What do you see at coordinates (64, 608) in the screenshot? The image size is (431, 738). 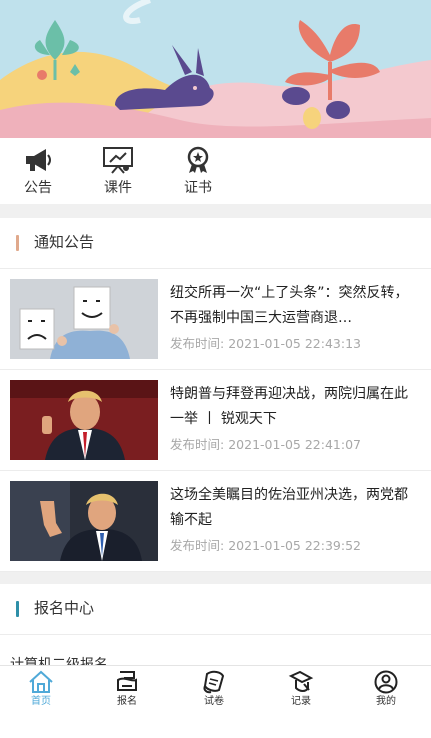 I see `section-title: 报名中心` at bounding box center [64, 608].